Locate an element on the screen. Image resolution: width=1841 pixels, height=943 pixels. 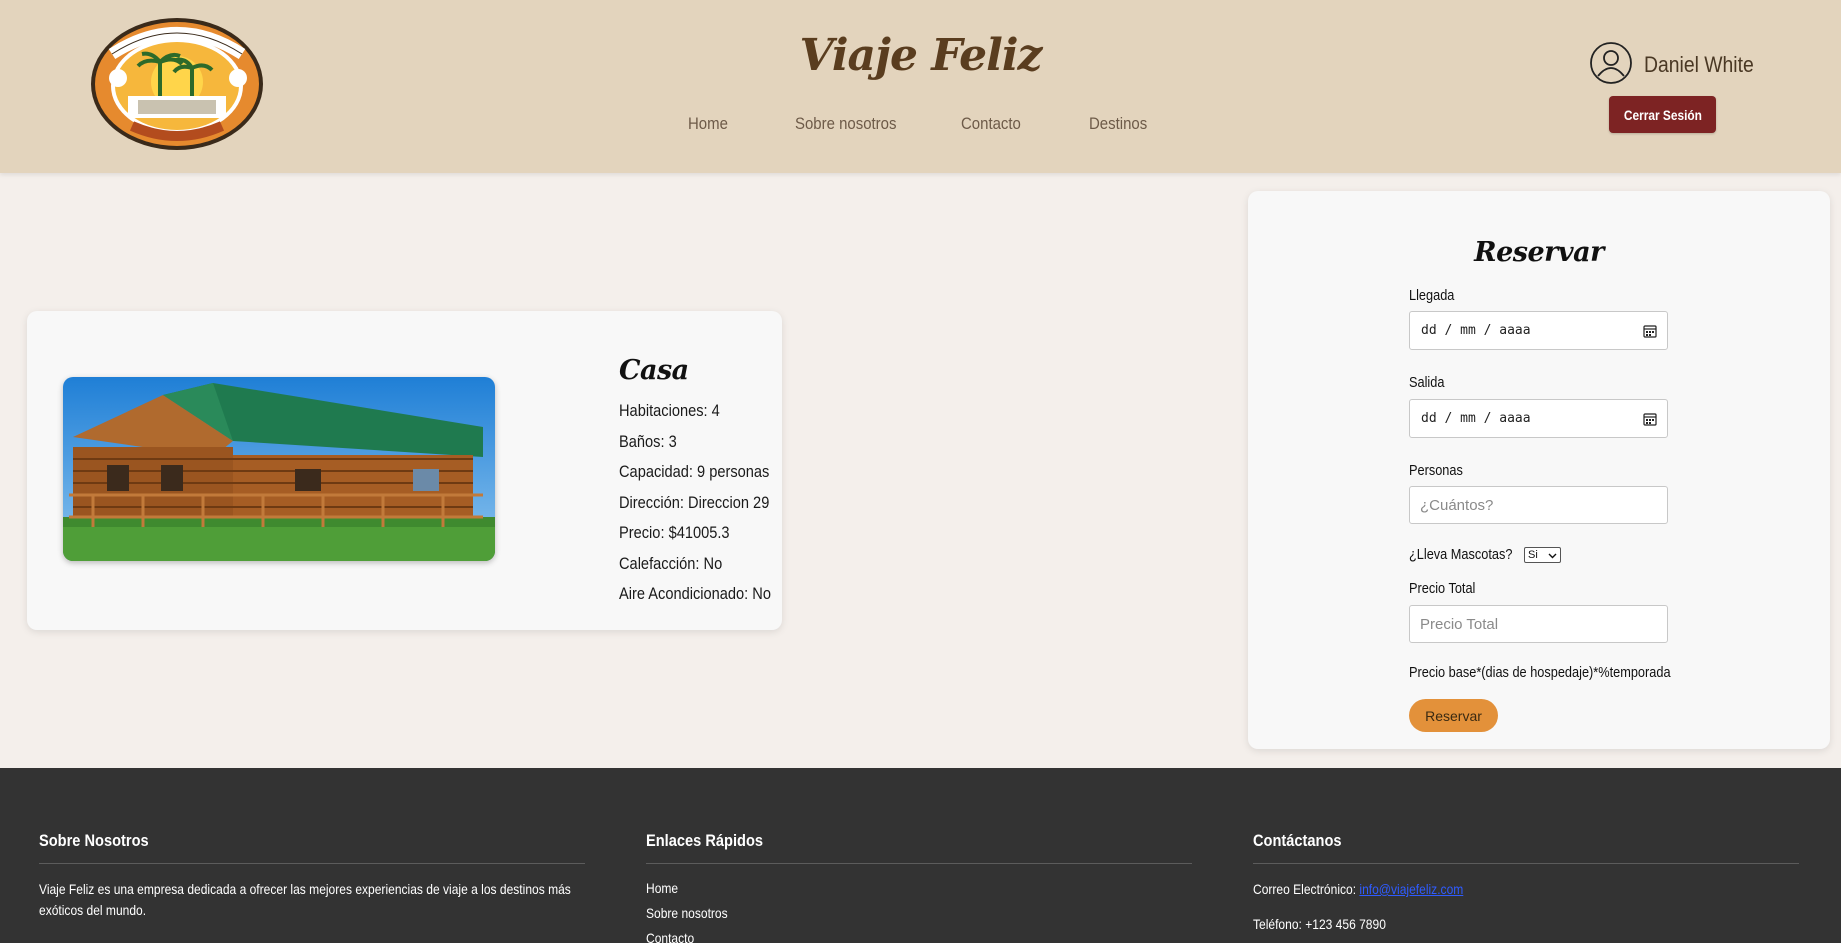
footer-links-title: Enlaces Rápidos is located at coordinates (705, 840).